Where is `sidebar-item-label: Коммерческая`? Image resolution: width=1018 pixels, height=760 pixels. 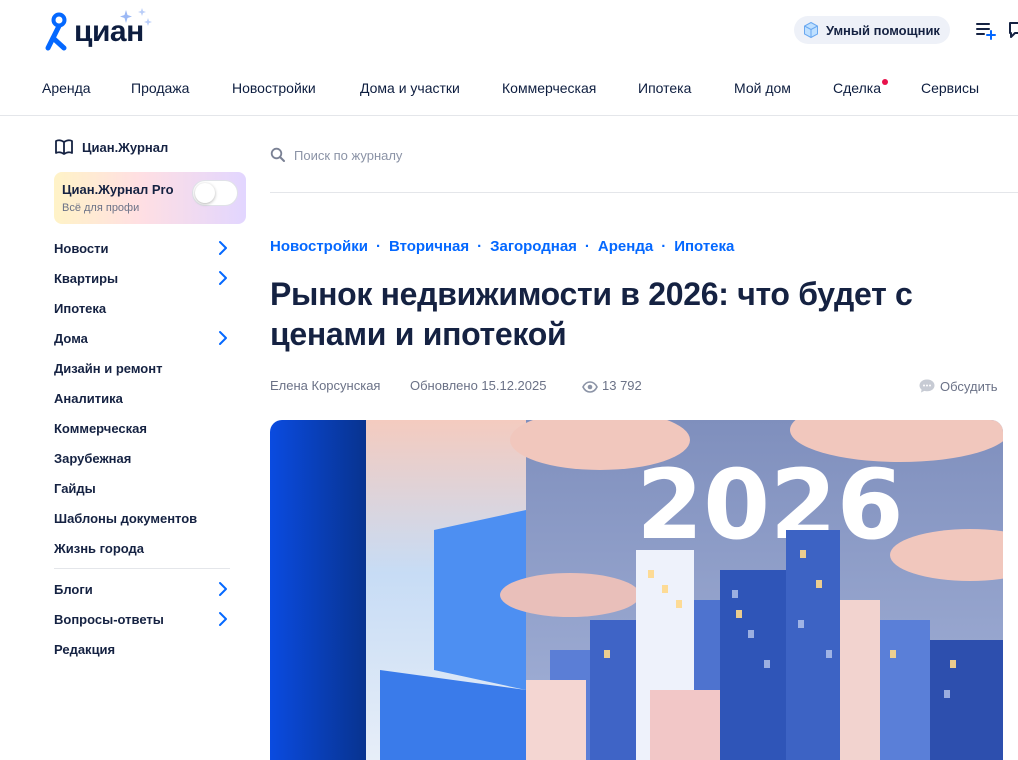 sidebar-item-label: Коммерческая is located at coordinates (100, 428).